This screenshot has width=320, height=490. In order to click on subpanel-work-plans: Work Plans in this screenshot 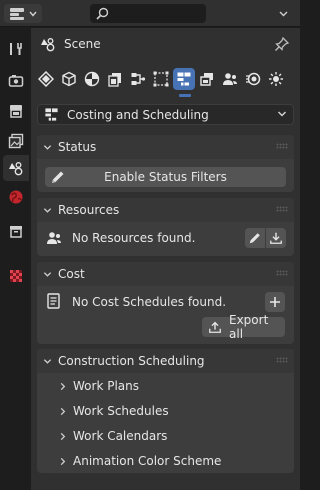, I will do `click(99, 386)`.